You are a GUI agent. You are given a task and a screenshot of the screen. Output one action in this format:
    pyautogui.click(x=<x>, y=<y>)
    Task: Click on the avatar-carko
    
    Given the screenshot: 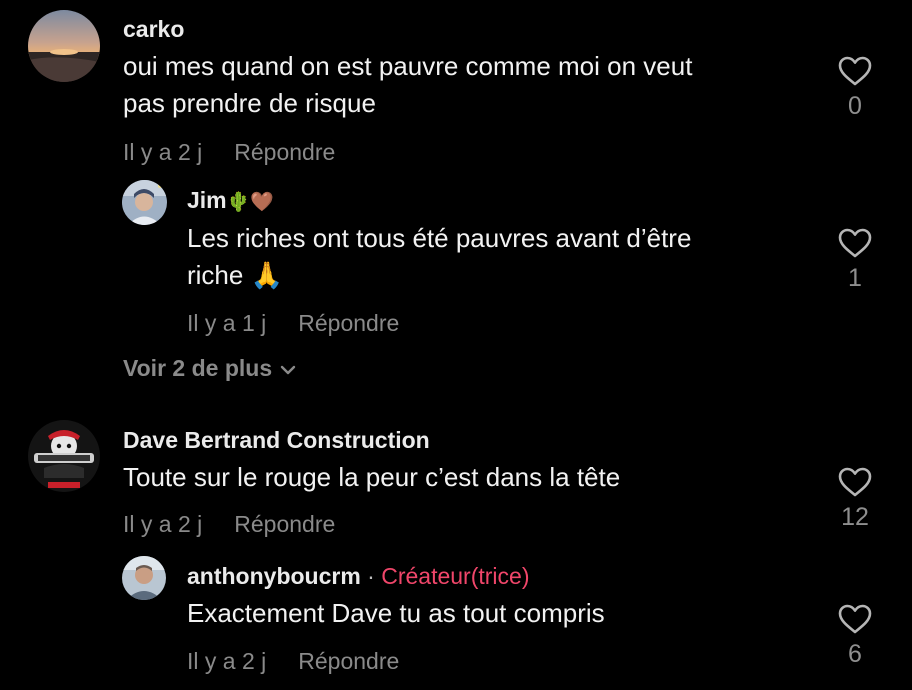 What is the action you would take?
    pyautogui.click(x=64, y=46)
    